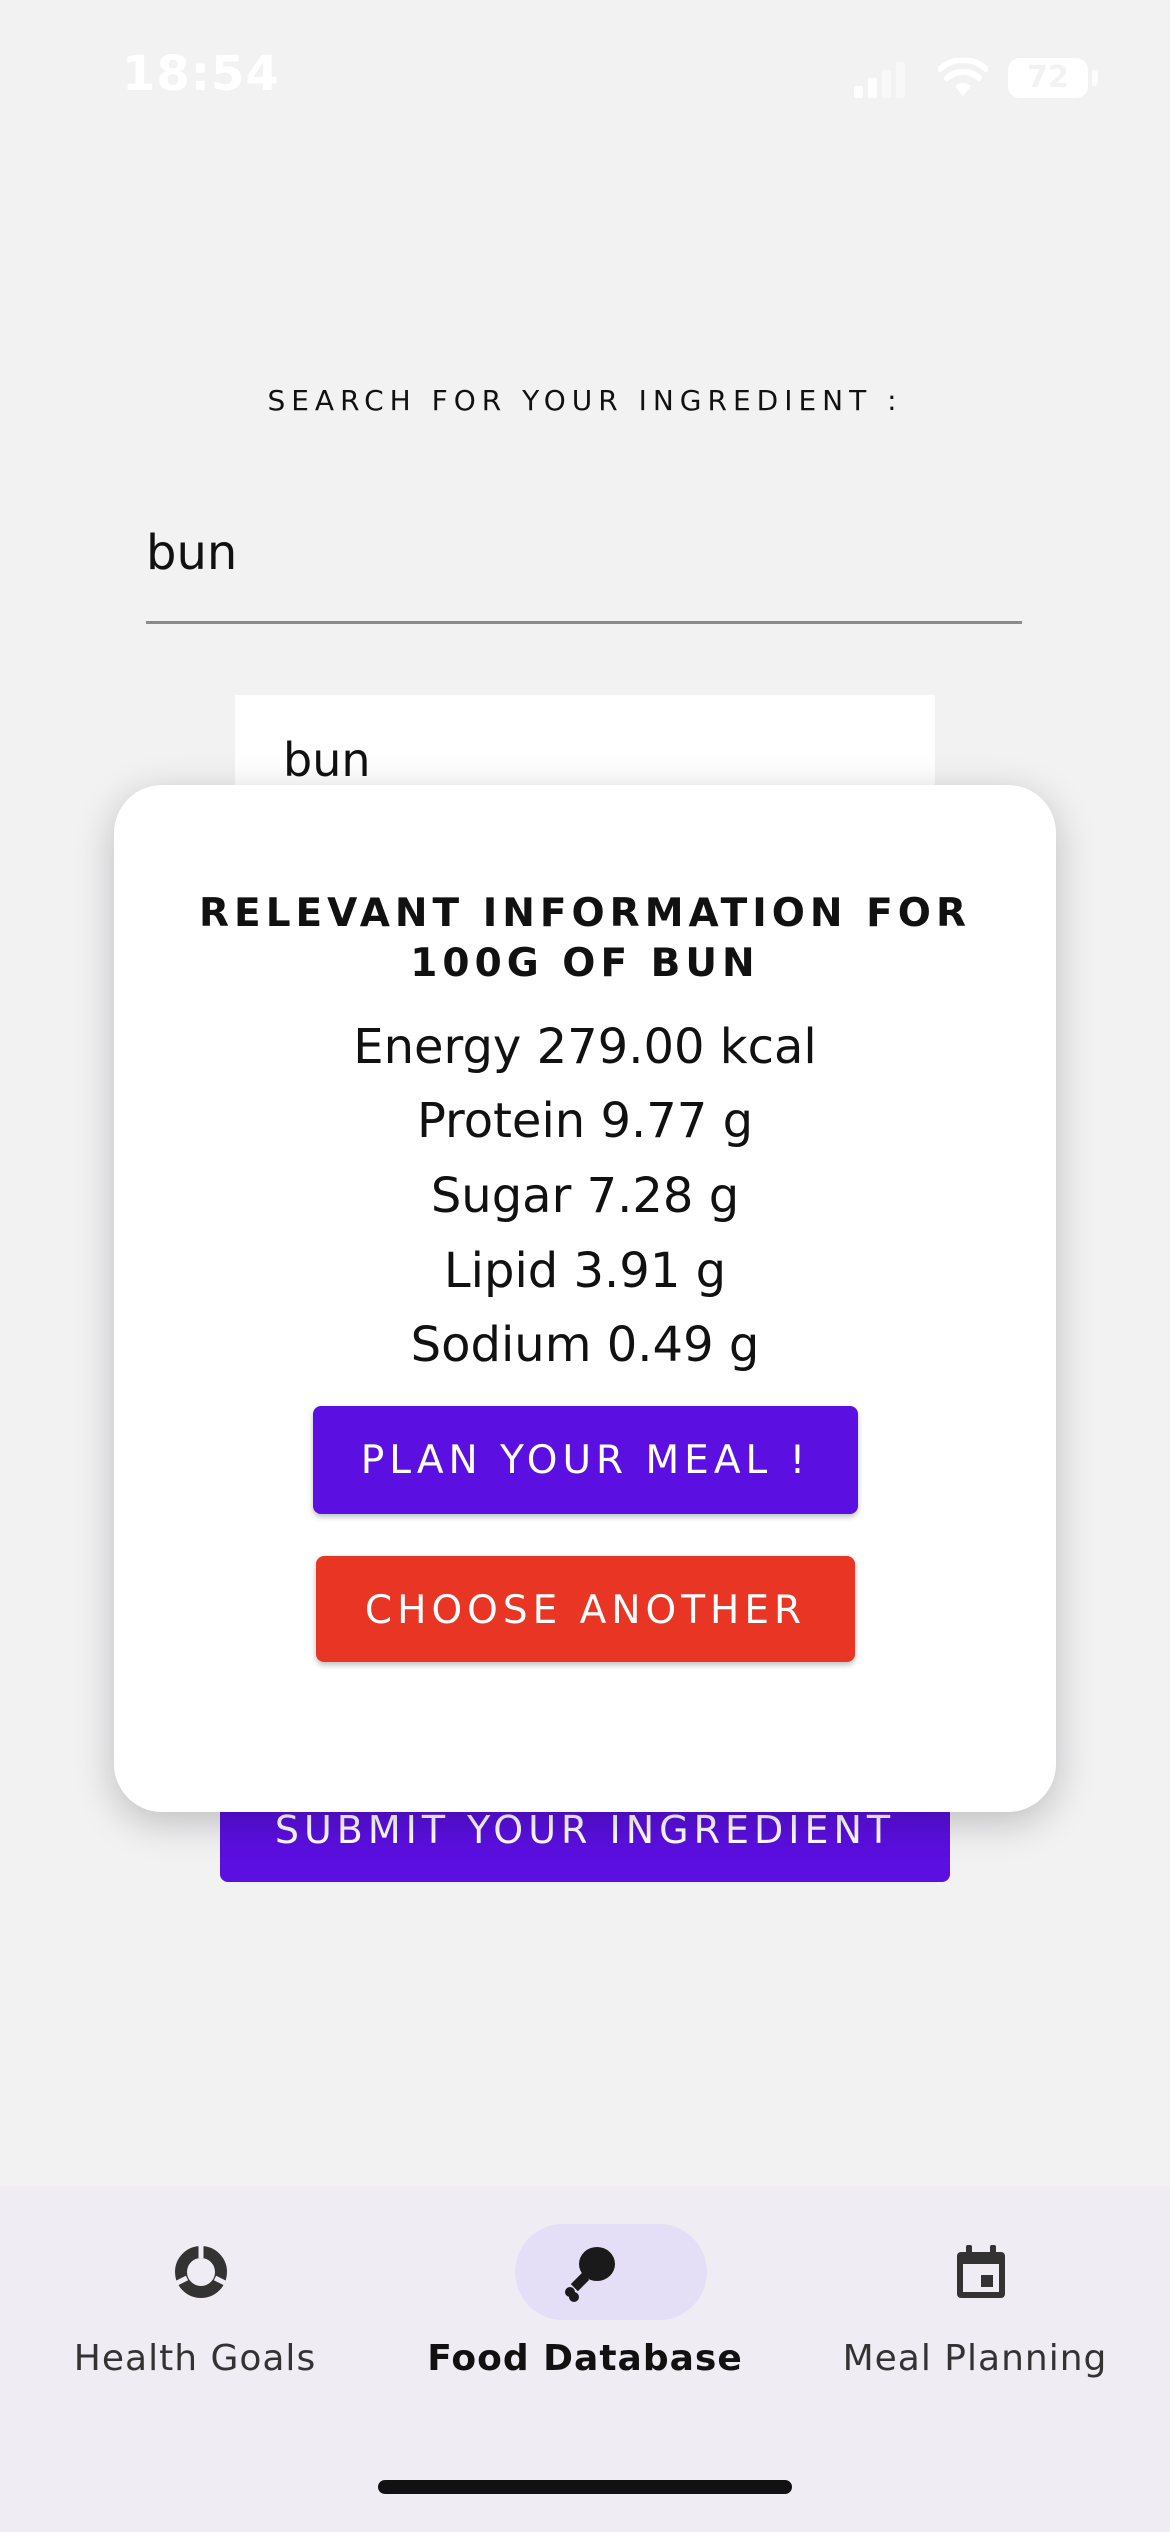  Describe the element at coordinates (585, 1047) in the screenshot. I see `nutrient-energy: Energy 279.00 kcal` at that location.